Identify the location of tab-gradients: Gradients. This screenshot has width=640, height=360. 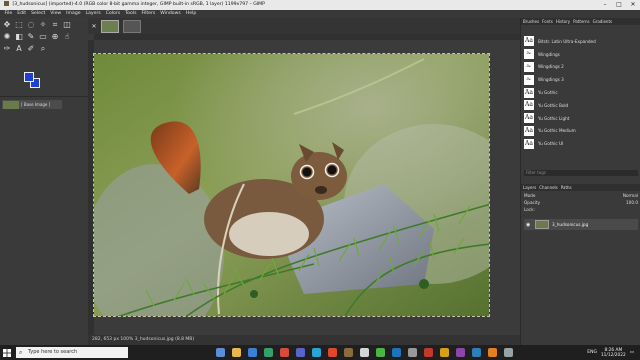
(603, 21).